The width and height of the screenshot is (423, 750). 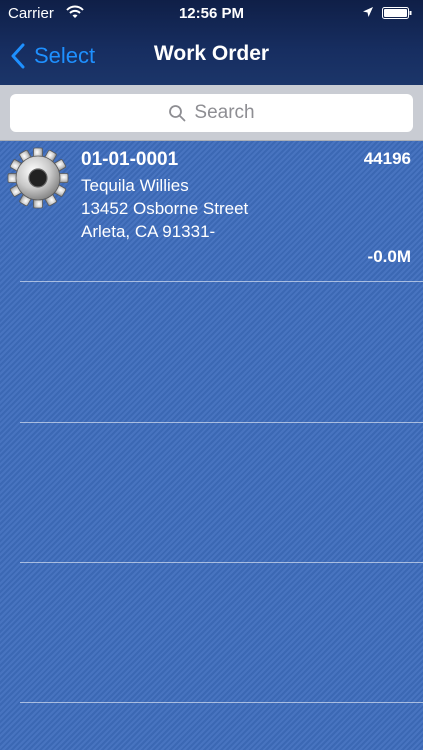 I want to click on navigation-bar: Select Work Order, so click(x=211, y=56).